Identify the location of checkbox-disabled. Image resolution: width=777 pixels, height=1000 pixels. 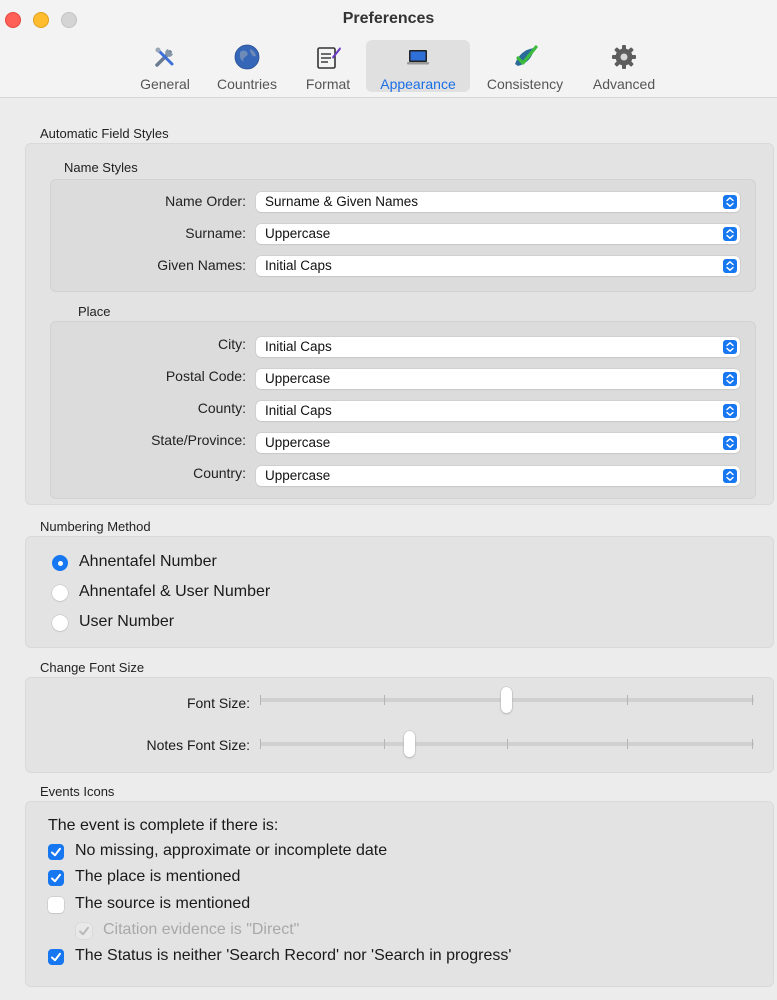
(84, 931).